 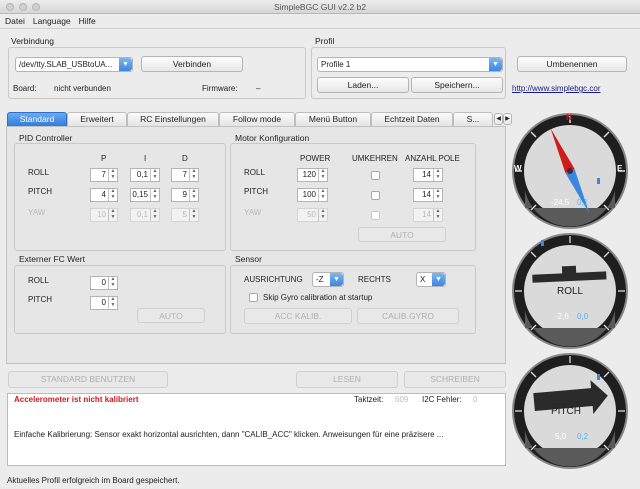 I want to click on external-fc-roll-label: ROLL, so click(x=38, y=280).